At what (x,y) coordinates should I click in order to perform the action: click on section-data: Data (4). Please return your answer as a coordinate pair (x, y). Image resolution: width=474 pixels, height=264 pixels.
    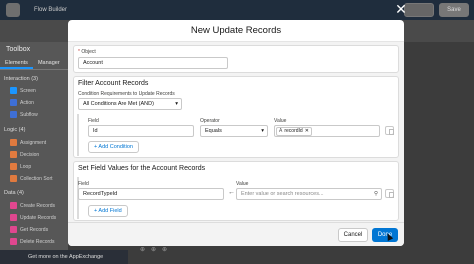
    Looking at the image, I should click on (14, 193).